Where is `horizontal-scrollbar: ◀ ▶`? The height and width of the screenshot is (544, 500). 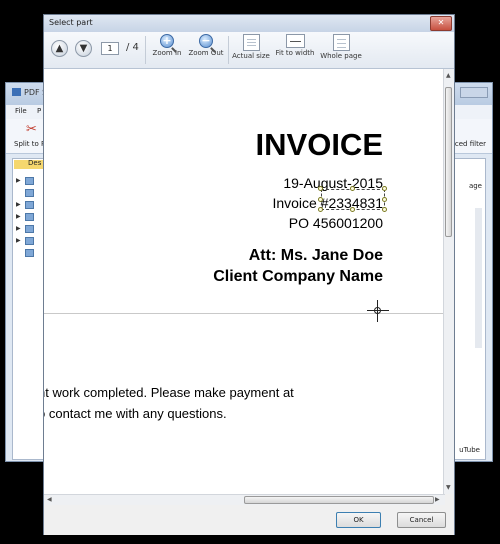 horizontal-scrollbar: ◀ ▶ is located at coordinates (244, 499).